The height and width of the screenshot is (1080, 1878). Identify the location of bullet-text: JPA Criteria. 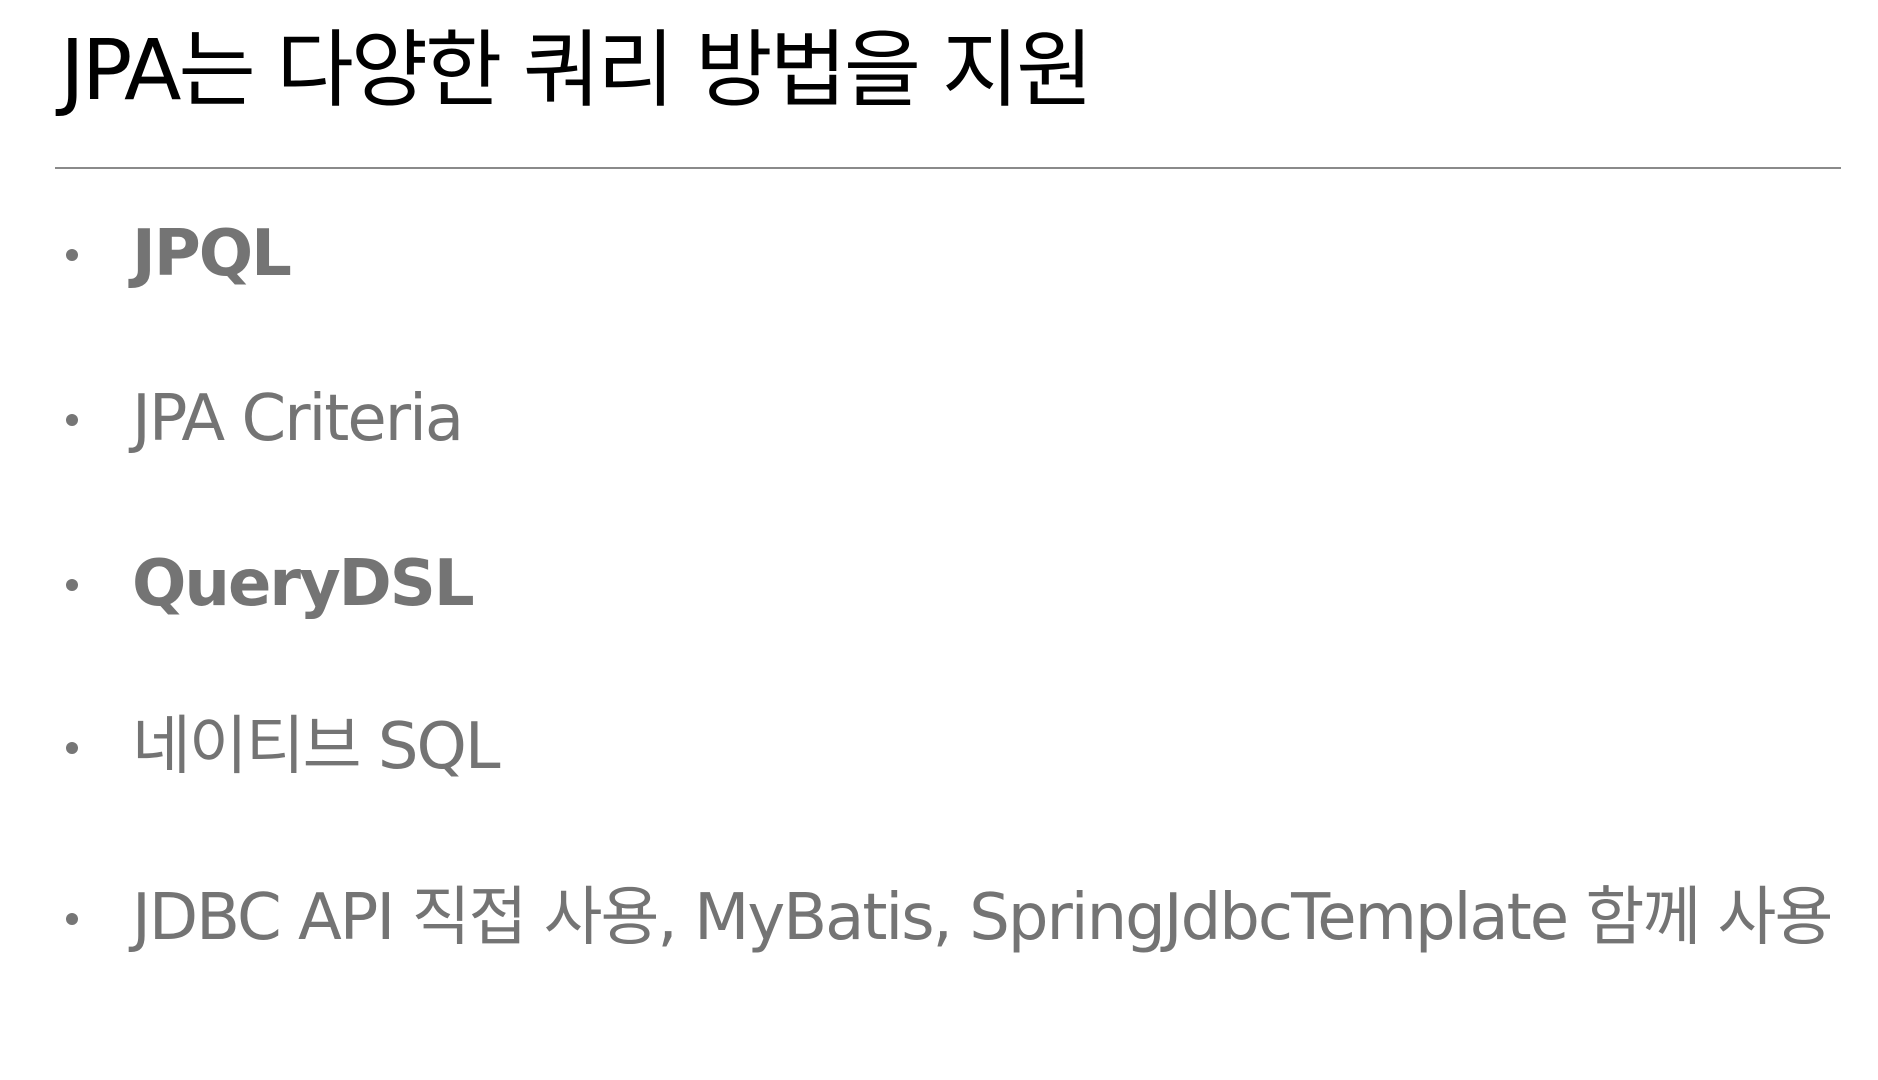
(298, 419).